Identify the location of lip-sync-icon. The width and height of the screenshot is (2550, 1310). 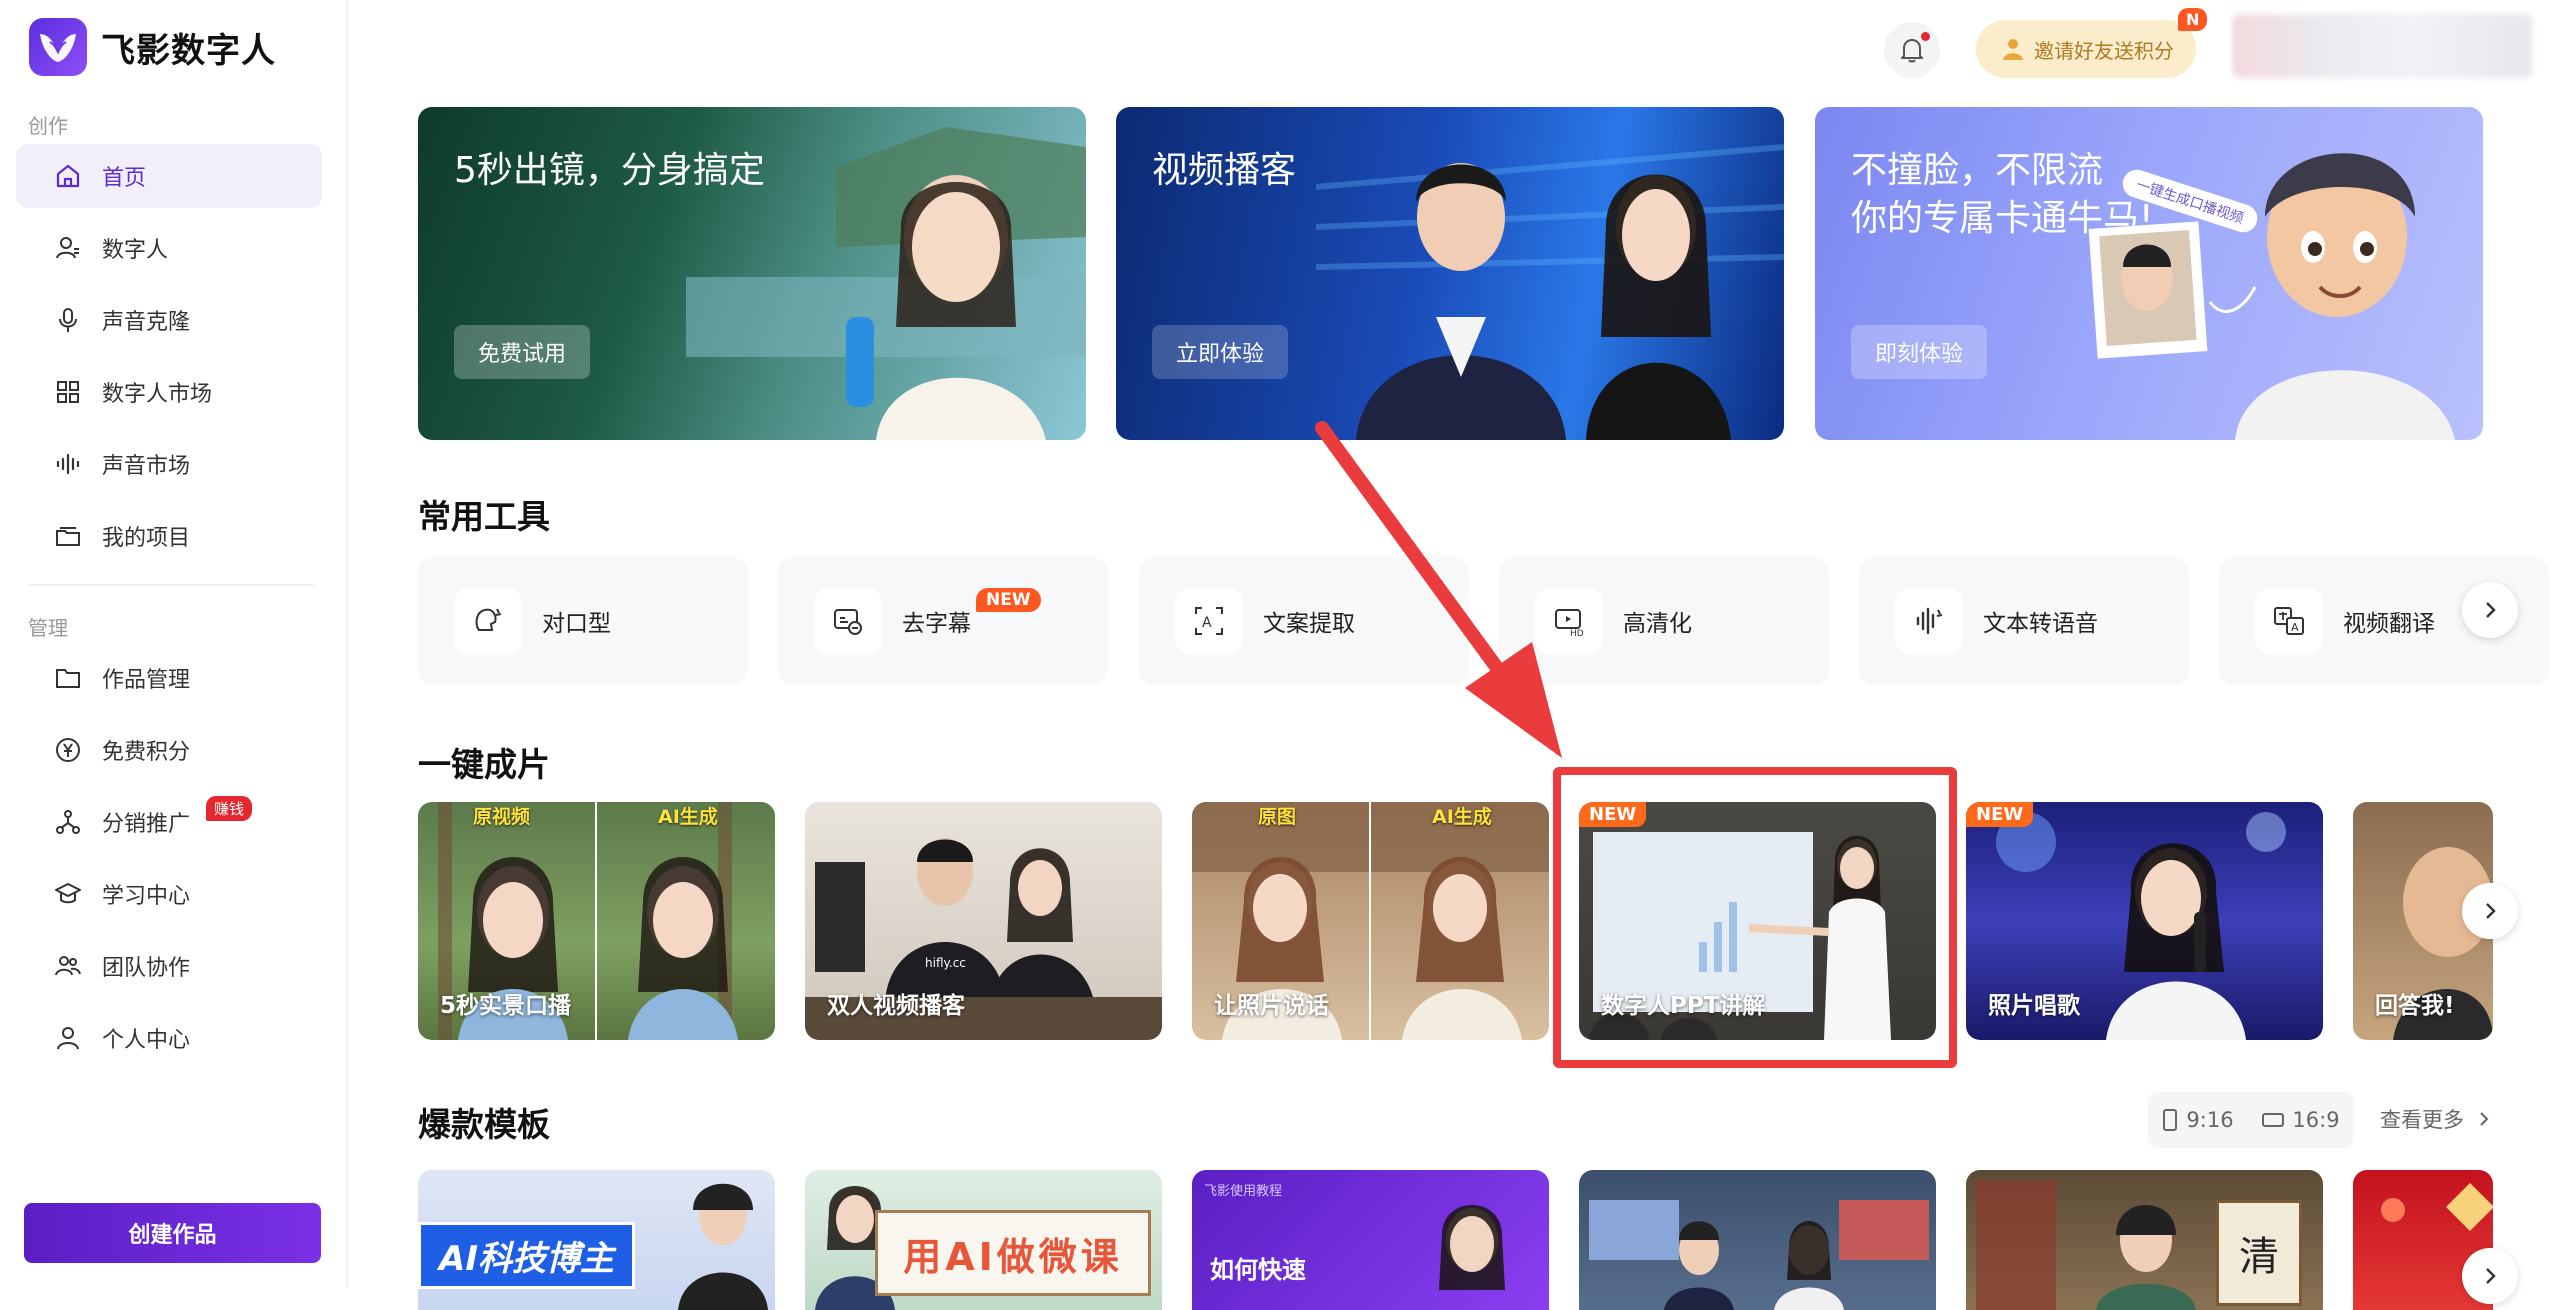
(488, 621).